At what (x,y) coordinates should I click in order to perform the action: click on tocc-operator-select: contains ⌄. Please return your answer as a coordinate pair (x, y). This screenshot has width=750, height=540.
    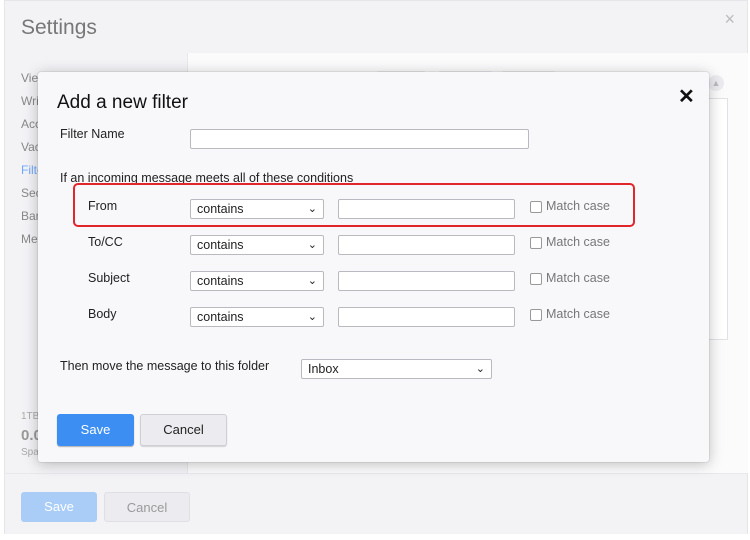
    Looking at the image, I should click on (257, 245).